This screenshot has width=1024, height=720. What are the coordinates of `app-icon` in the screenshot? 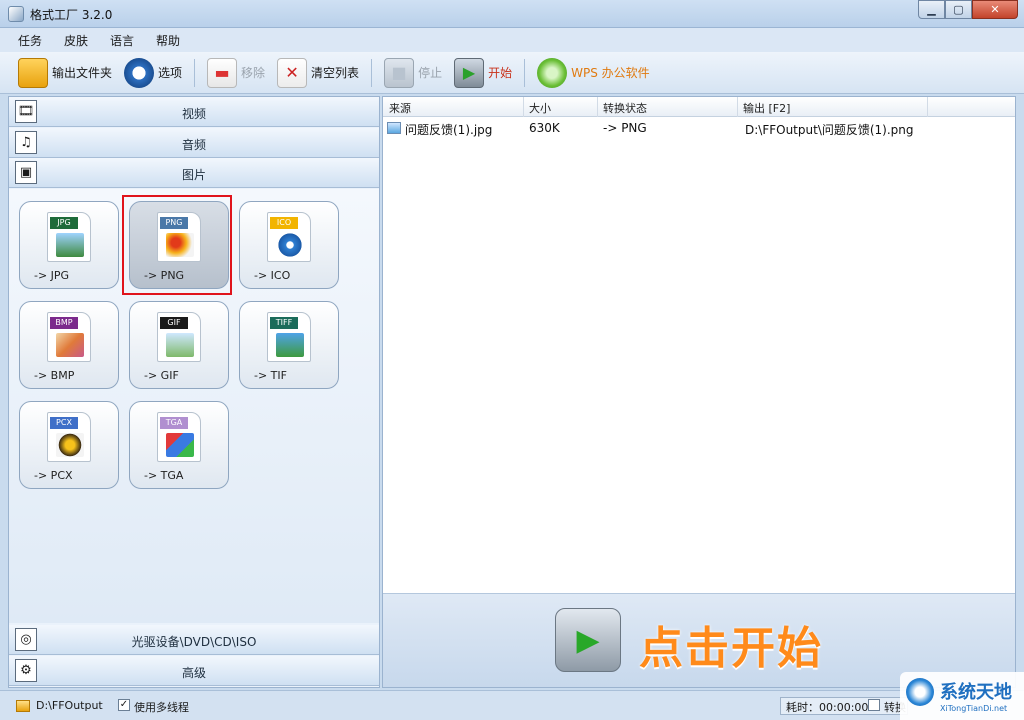 It's located at (16, 14).